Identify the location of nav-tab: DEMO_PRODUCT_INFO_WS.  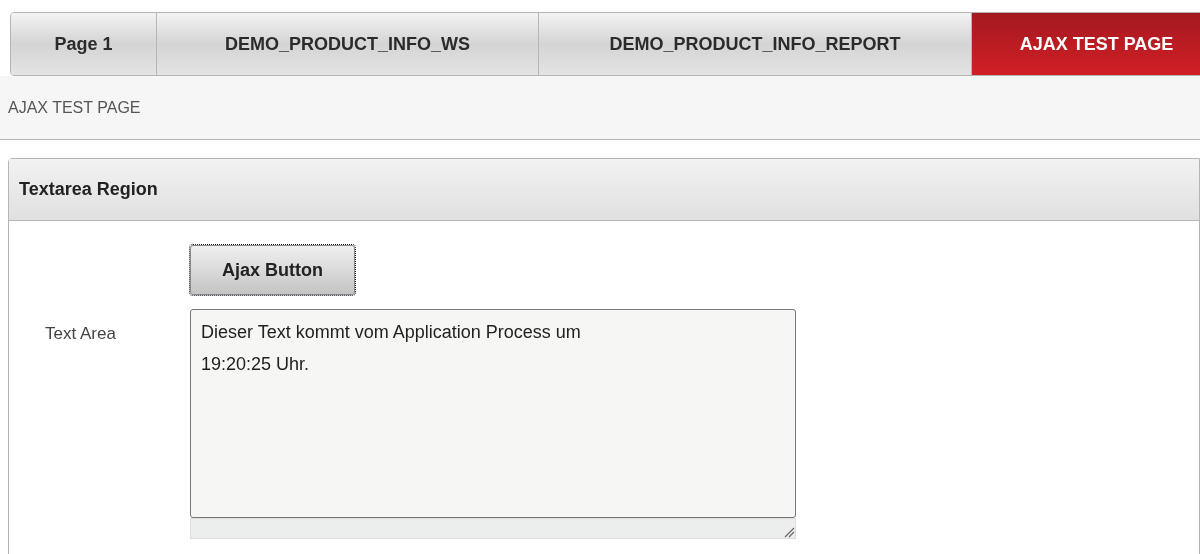
(347, 44).